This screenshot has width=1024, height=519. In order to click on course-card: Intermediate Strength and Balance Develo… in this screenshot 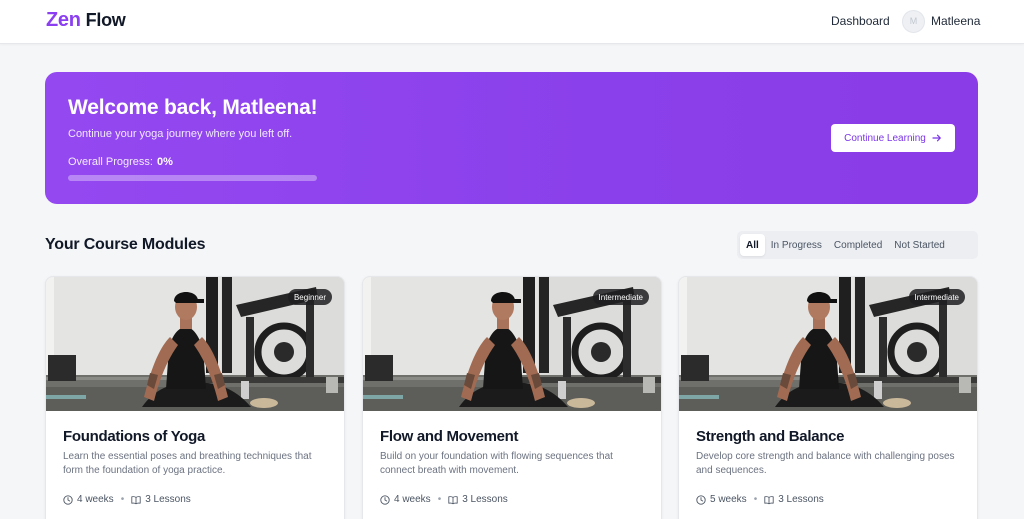, I will do `click(828, 397)`.